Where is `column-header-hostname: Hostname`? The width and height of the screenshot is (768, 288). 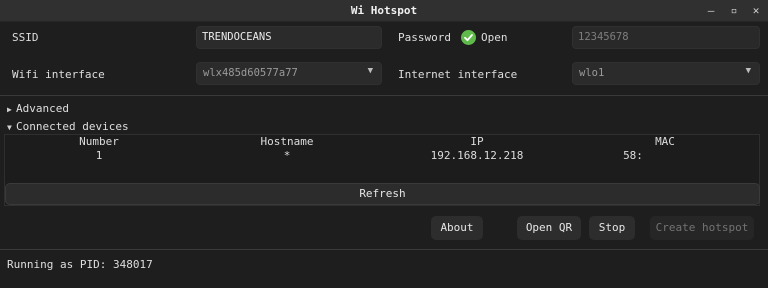
column-header-hostname: Hostname is located at coordinates (287, 141).